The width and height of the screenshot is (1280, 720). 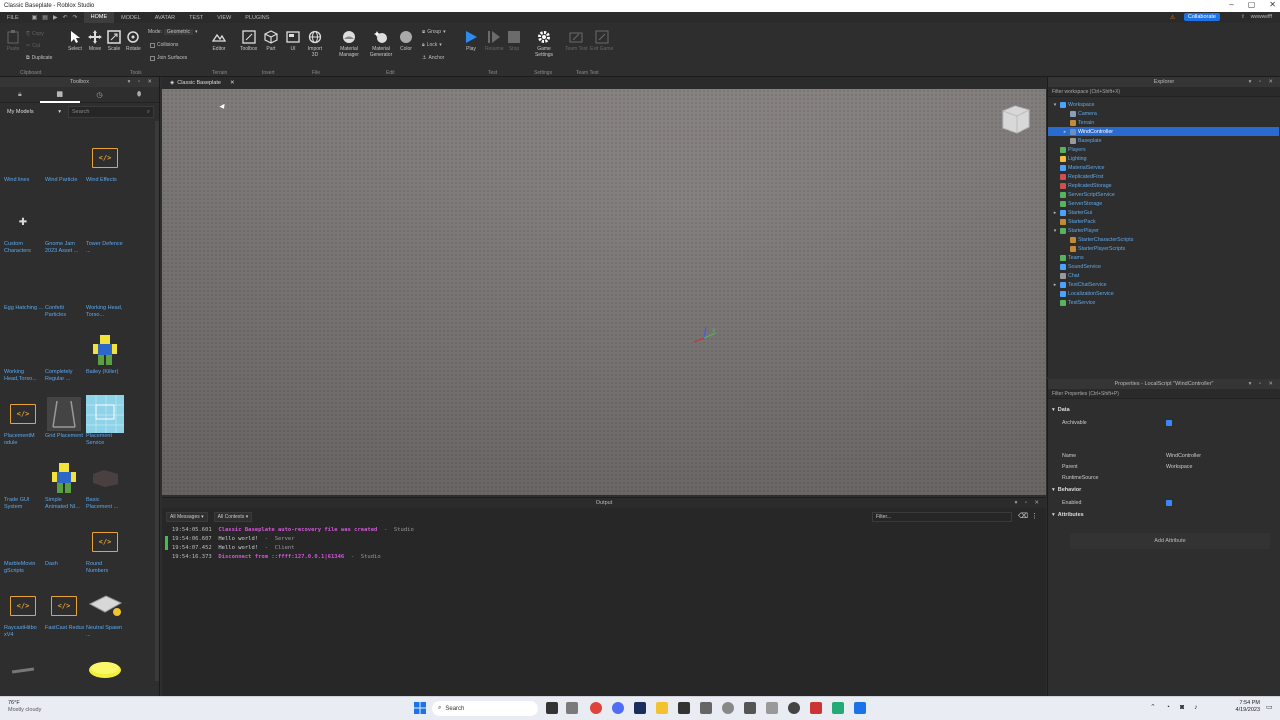 I want to click on explorer-tree-item: Terrain, so click(x=1078, y=122).